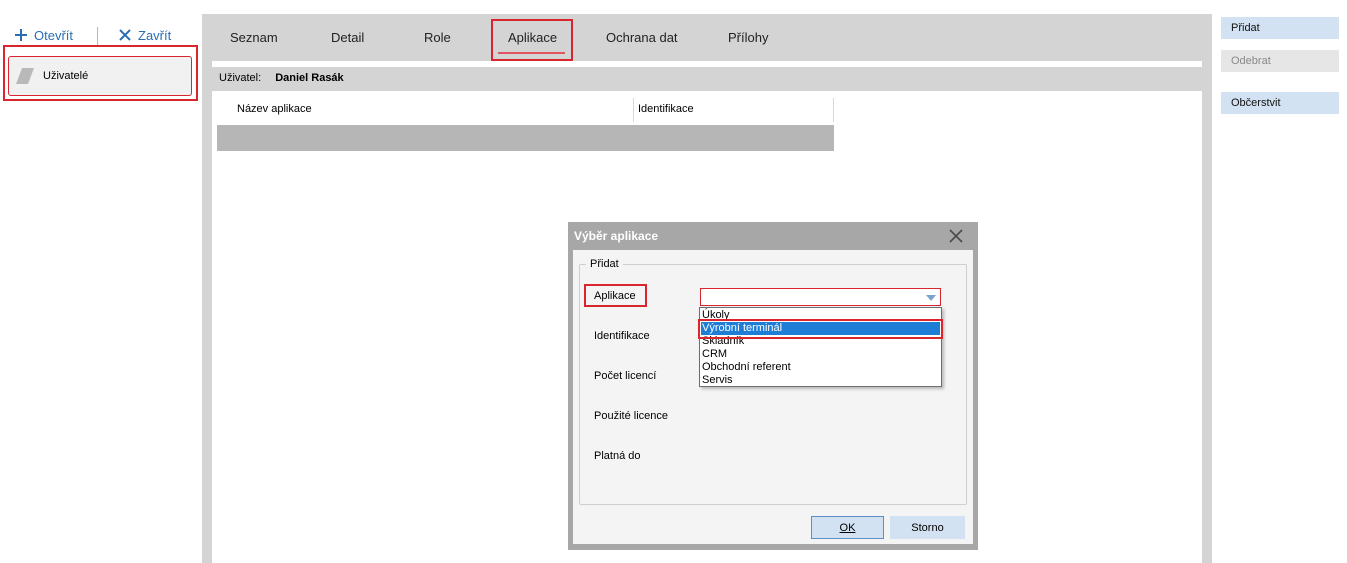  What do you see at coordinates (25, 76) in the screenshot?
I see `module-icon` at bounding box center [25, 76].